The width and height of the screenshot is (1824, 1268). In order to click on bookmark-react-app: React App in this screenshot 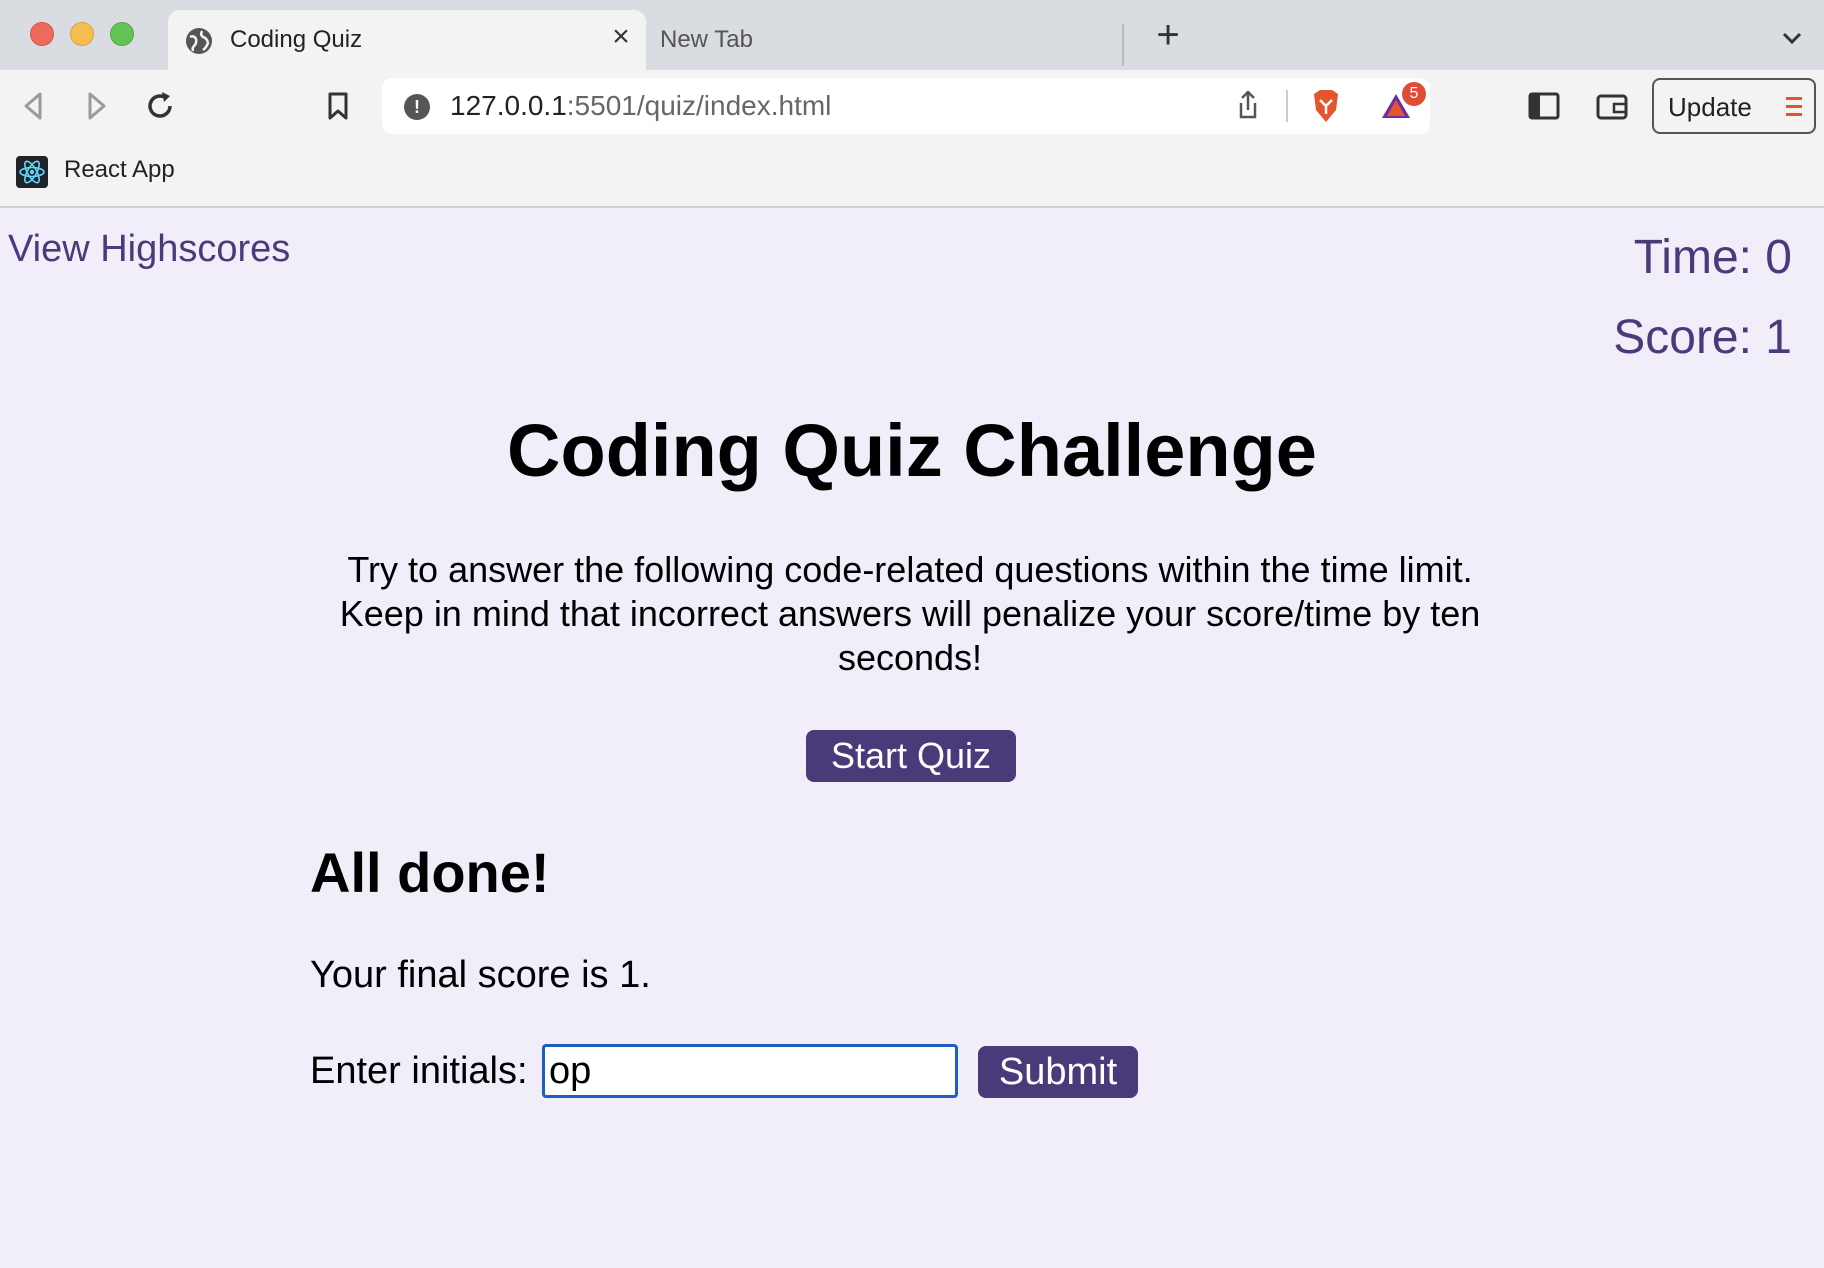, I will do `click(119, 170)`.